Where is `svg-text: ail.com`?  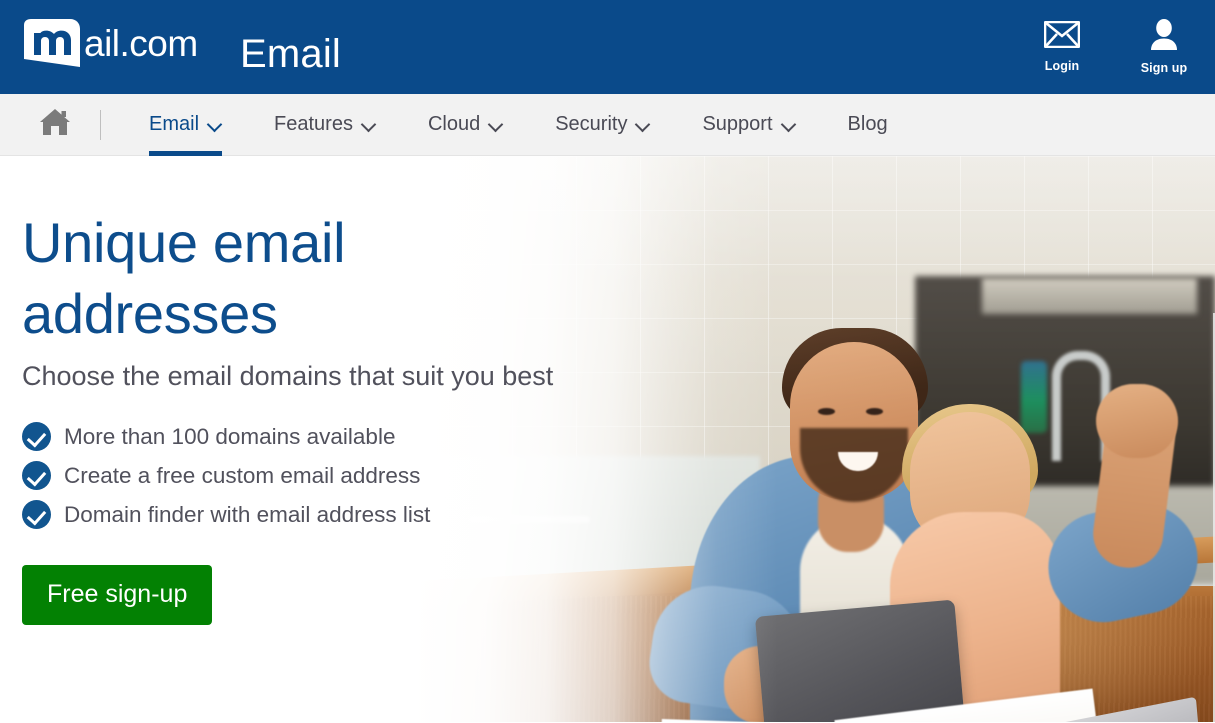 svg-text: ail.com is located at coordinates (141, 43).